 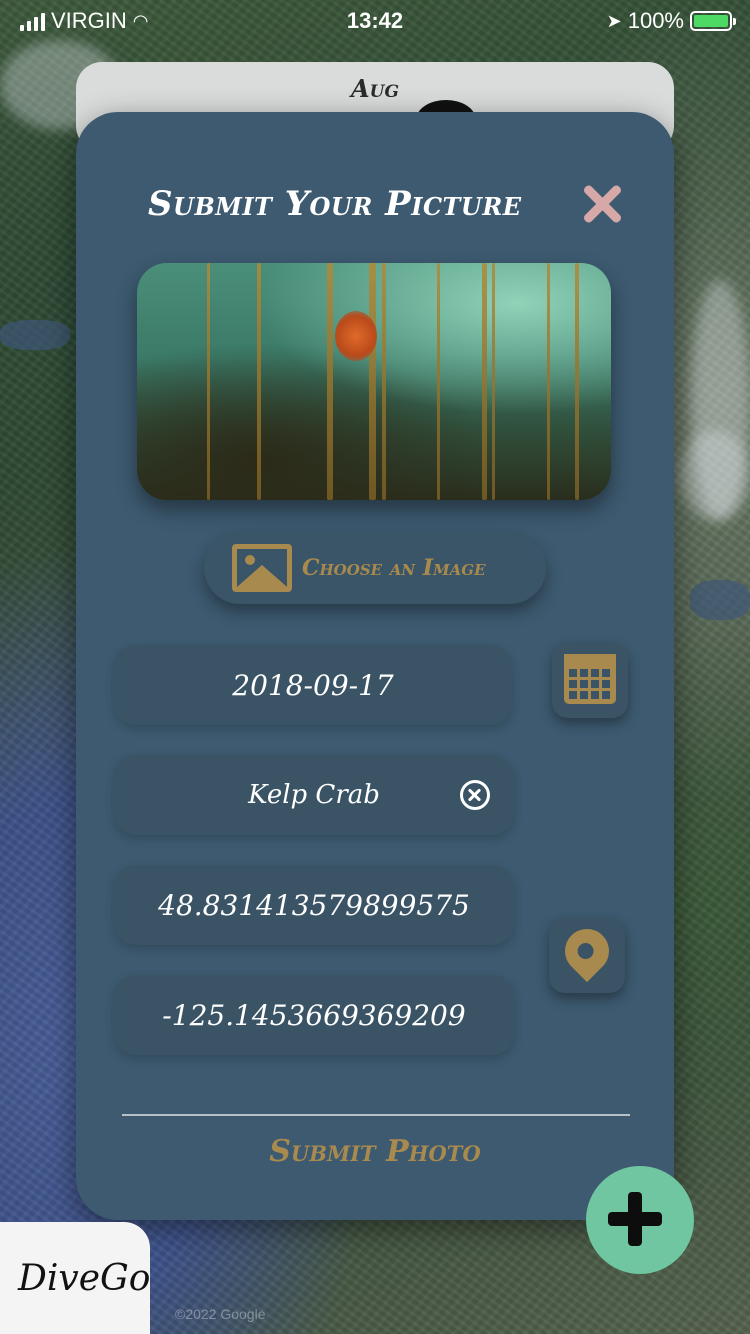 I want to click on location-arrow-icon: ➤, so click(x=614, y=20).